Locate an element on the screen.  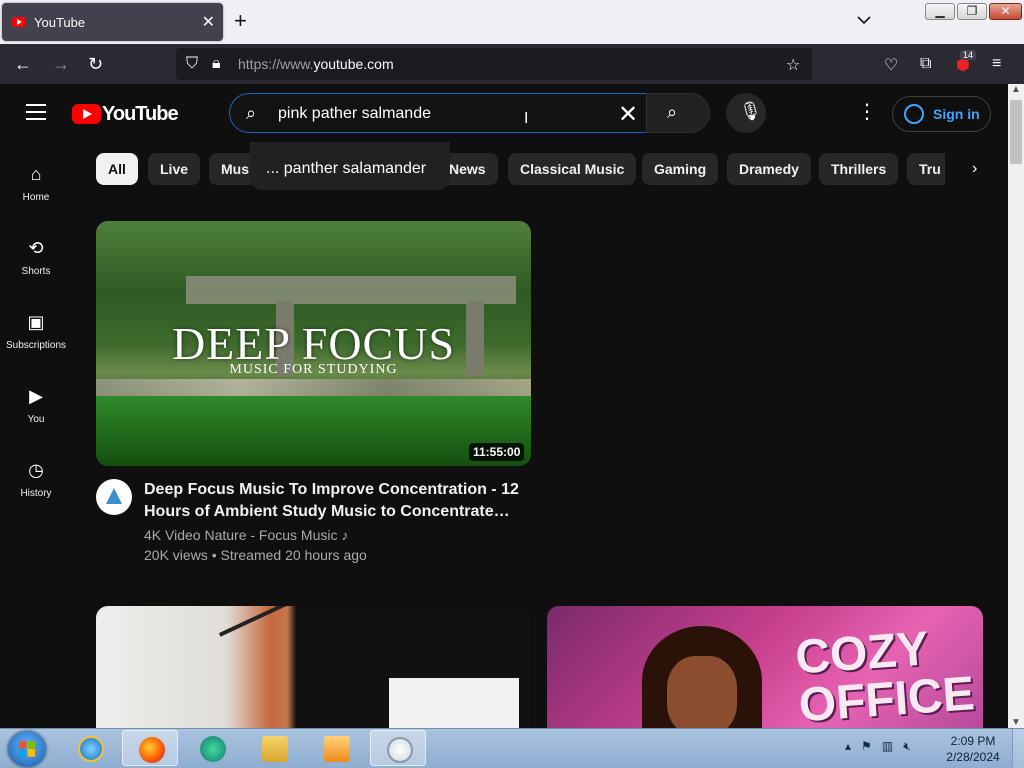
scroll-down-icon: ▼ is located at coordinates (1016, 722).